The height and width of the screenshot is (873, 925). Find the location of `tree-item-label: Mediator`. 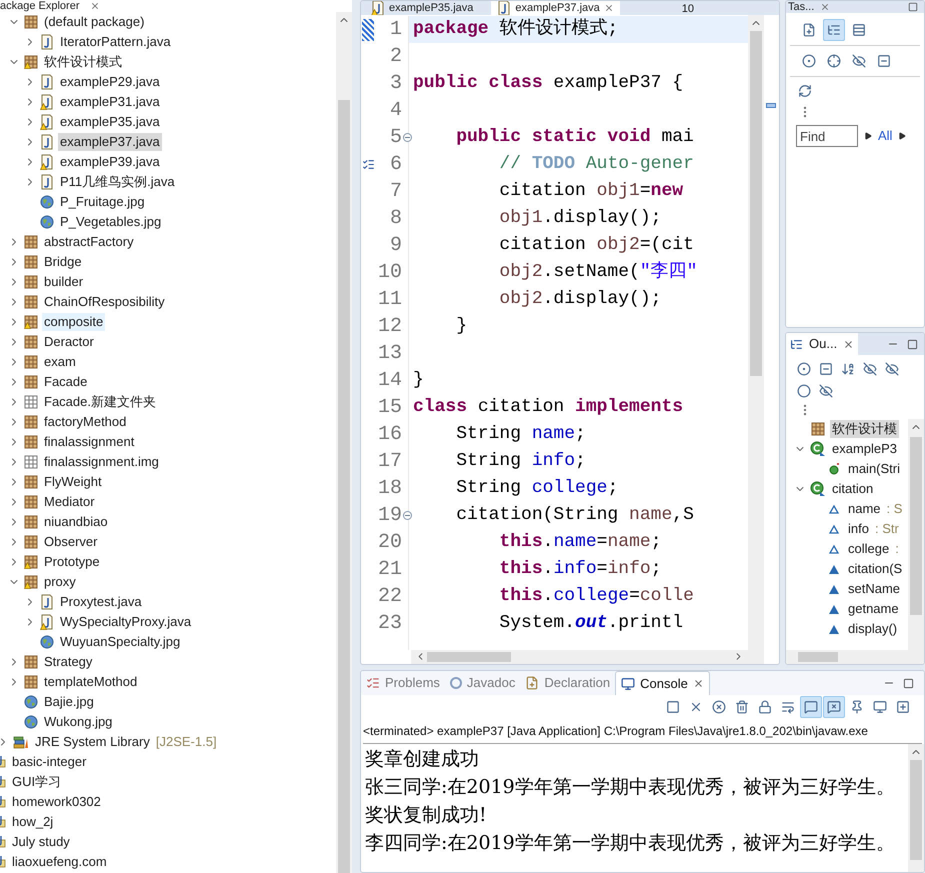

tree-item-label: Mediator is located at coordinates (69, 502).